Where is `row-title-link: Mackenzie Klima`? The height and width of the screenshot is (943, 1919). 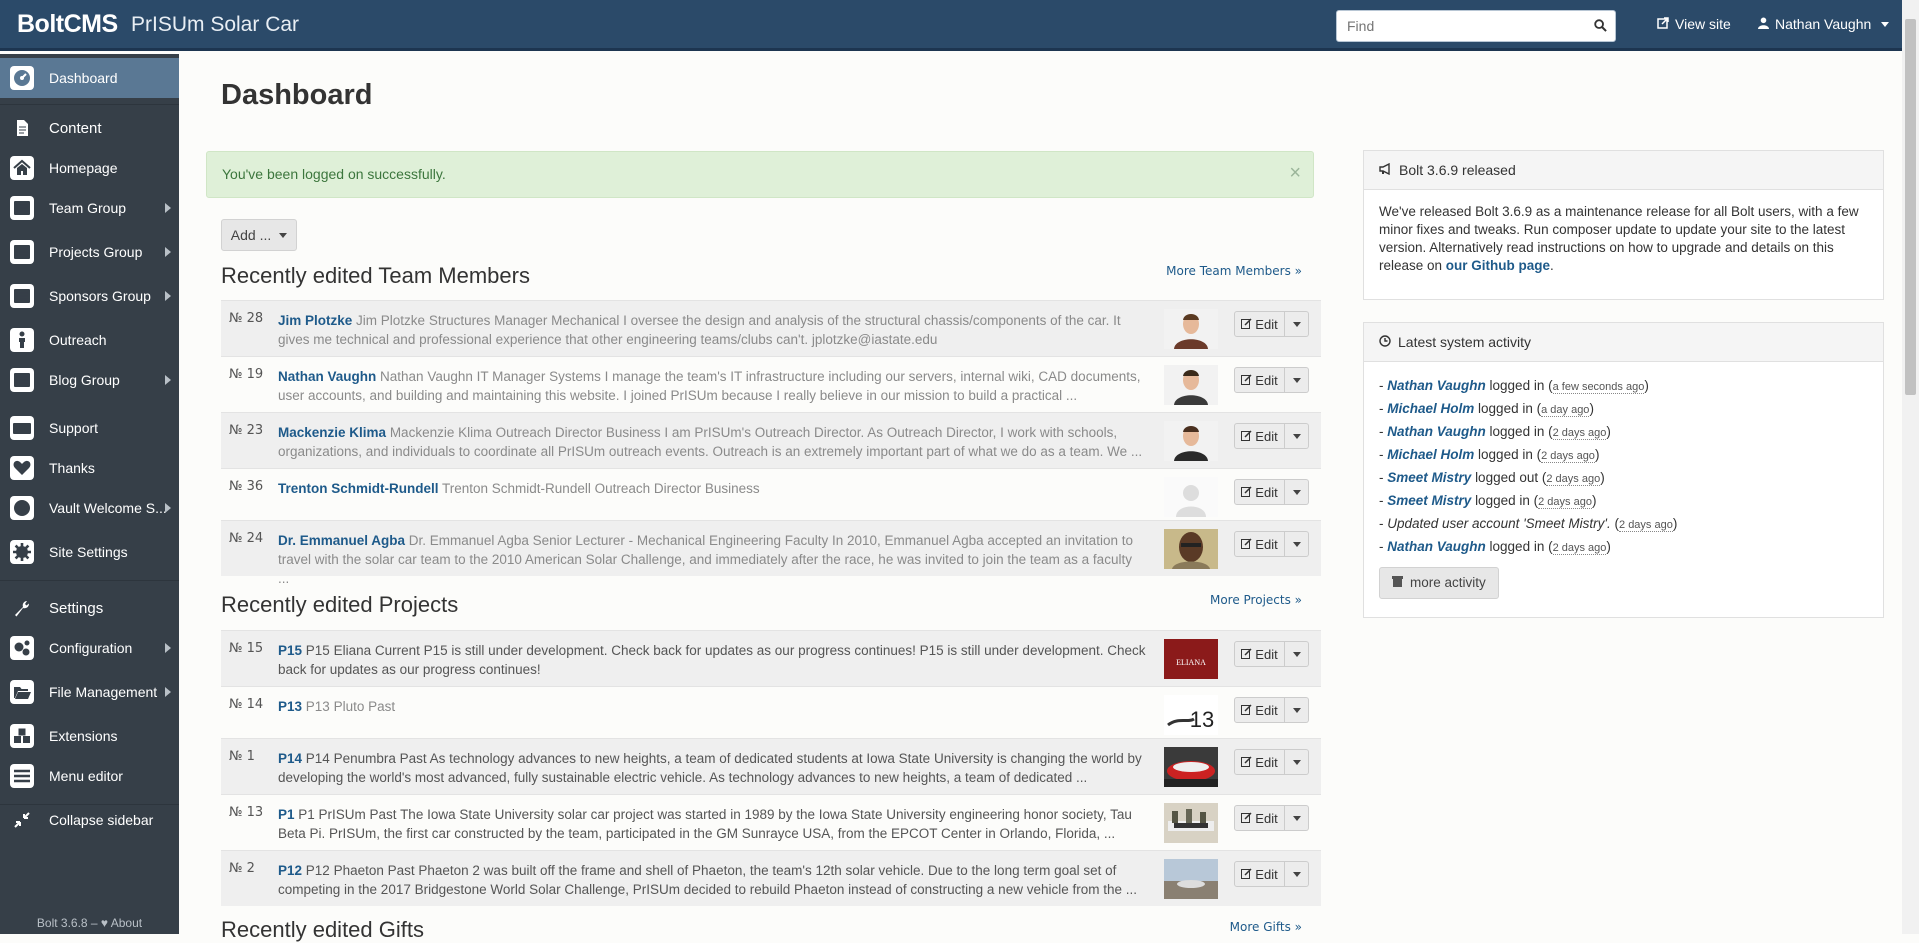
row-title-link: Mackenzie Klima is located at coordinates (332, 432).